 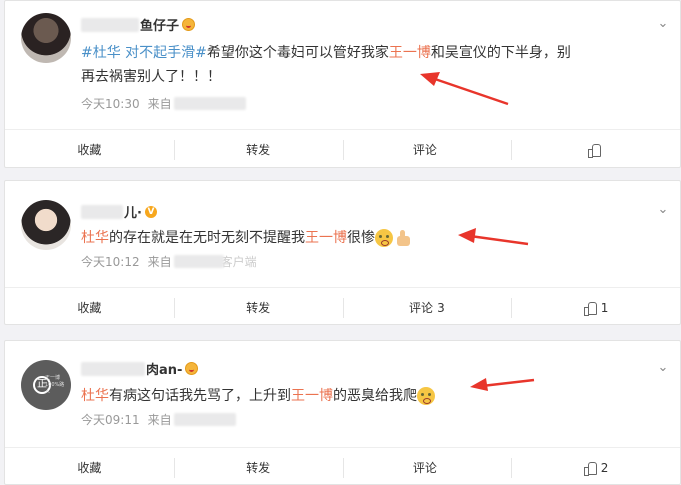 I want to click on topic-tag: #杜华 对不起手滑#, so click(x=144, y=53).